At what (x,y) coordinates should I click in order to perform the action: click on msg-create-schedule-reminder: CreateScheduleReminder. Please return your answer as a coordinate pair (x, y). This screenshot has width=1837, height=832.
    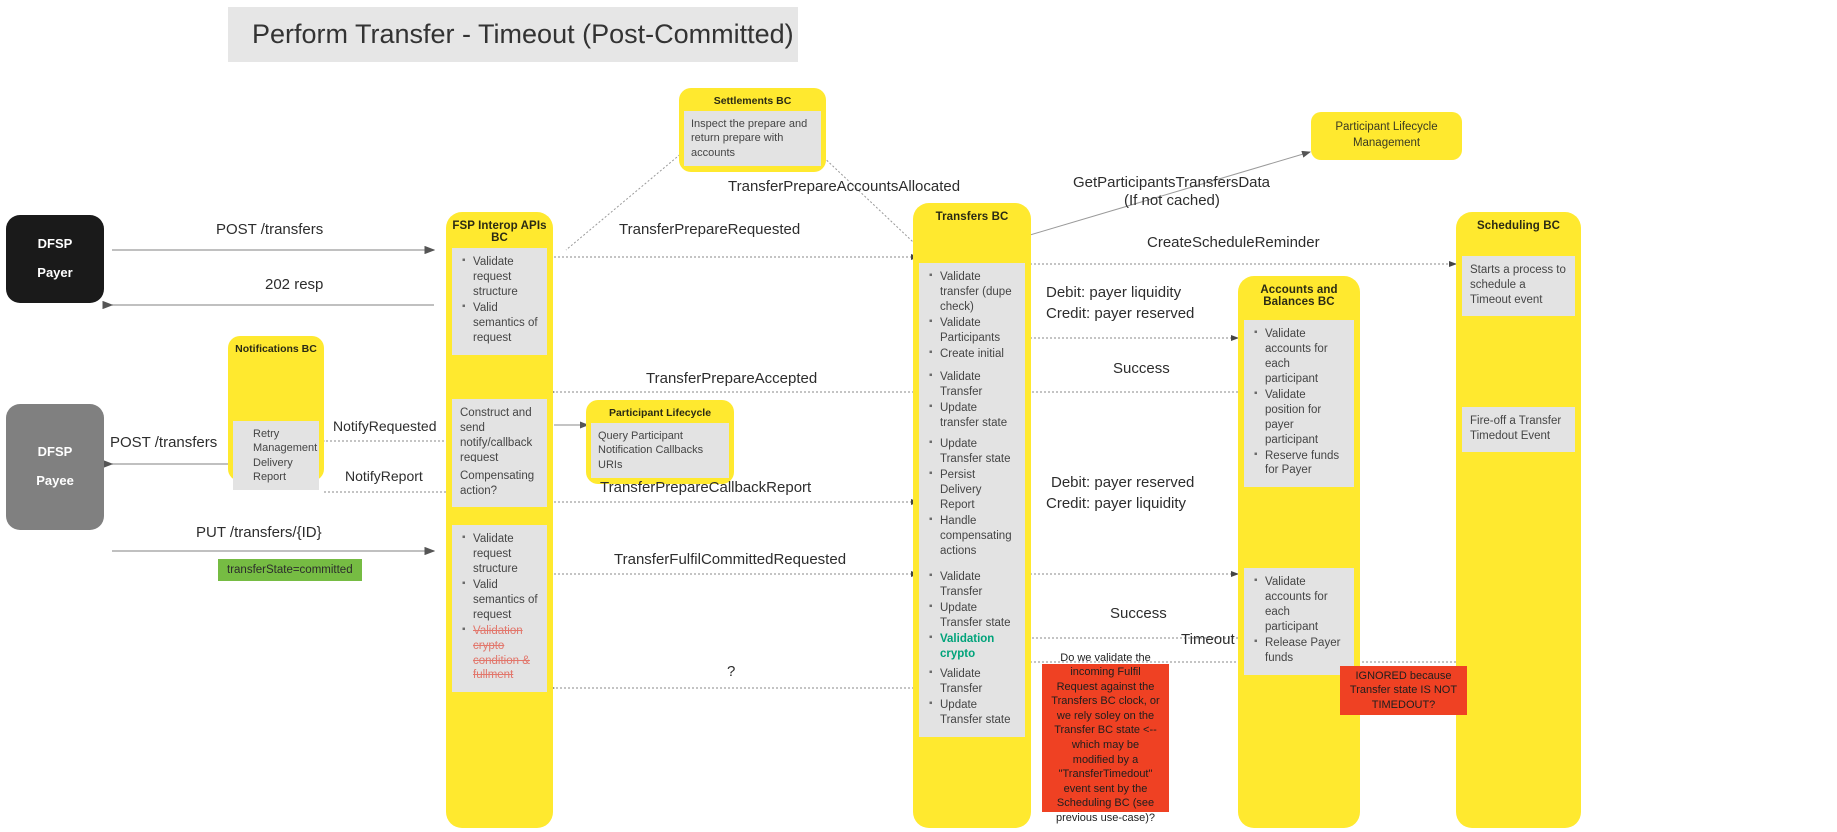
    Looking at the image, I should click on (1233, 242).